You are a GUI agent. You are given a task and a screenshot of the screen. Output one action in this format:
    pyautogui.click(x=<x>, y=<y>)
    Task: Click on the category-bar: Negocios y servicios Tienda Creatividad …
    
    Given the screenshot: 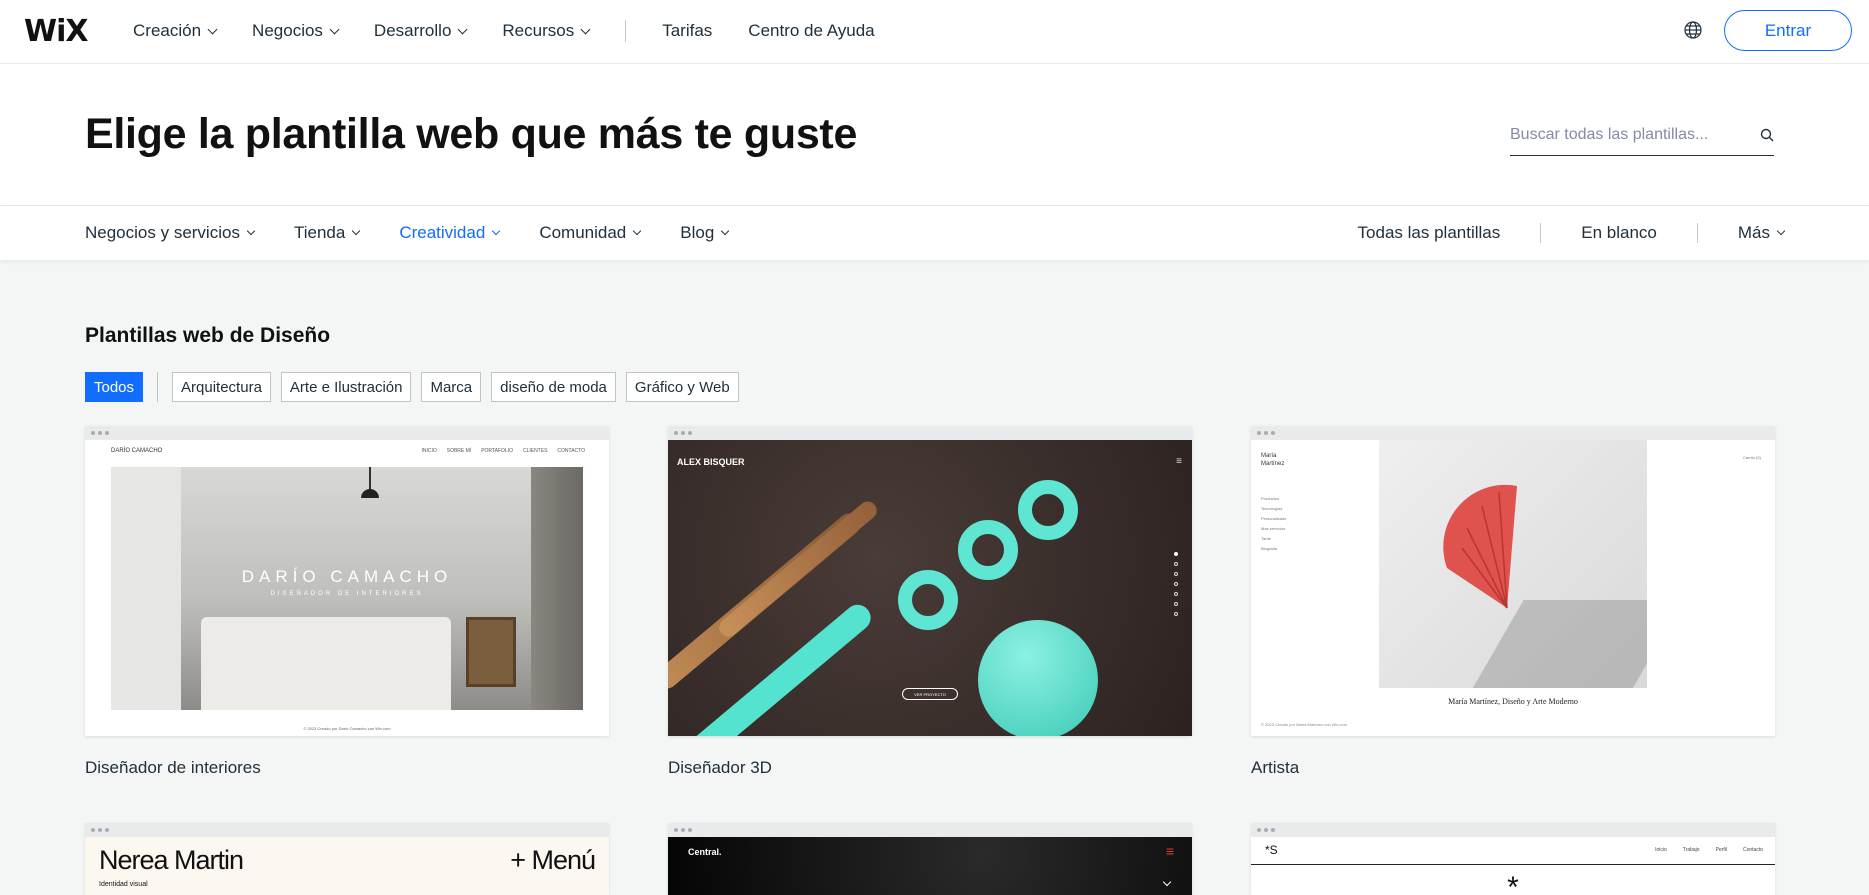 What is the action you would take?
    pyautogui.click(x=934, y=233)
    